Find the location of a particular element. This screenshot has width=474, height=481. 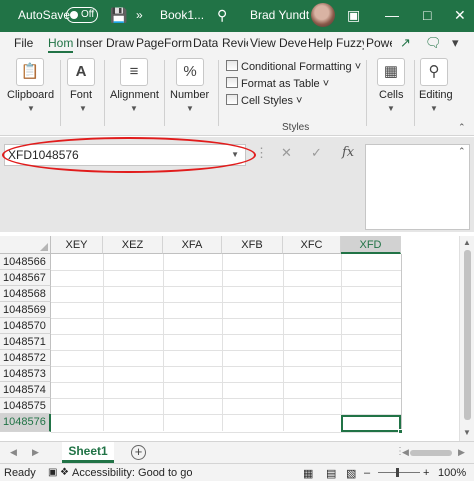

row-header-selected: 1048576 is located at coordinates (25, 423).